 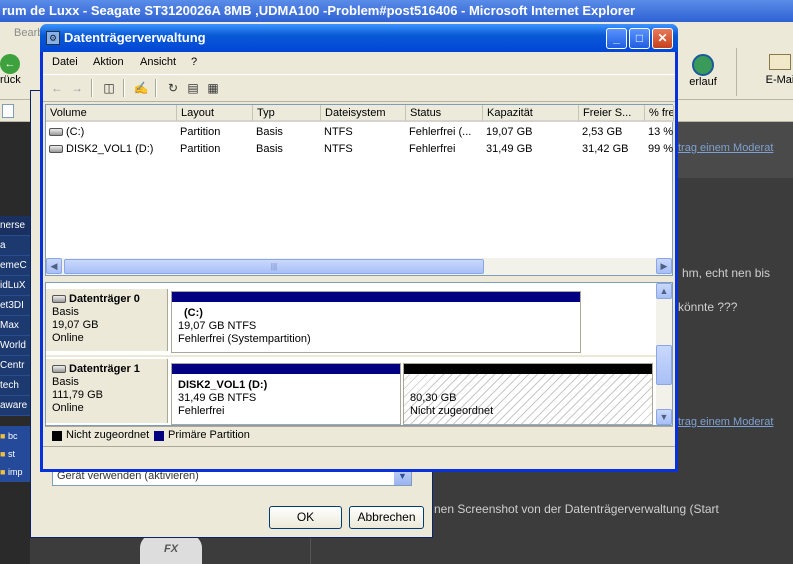 What do you see at coordinates (509, 132) in the screenshot?
I see `cell-capacity: 19,07 GB` at bounding box center [509, 132].